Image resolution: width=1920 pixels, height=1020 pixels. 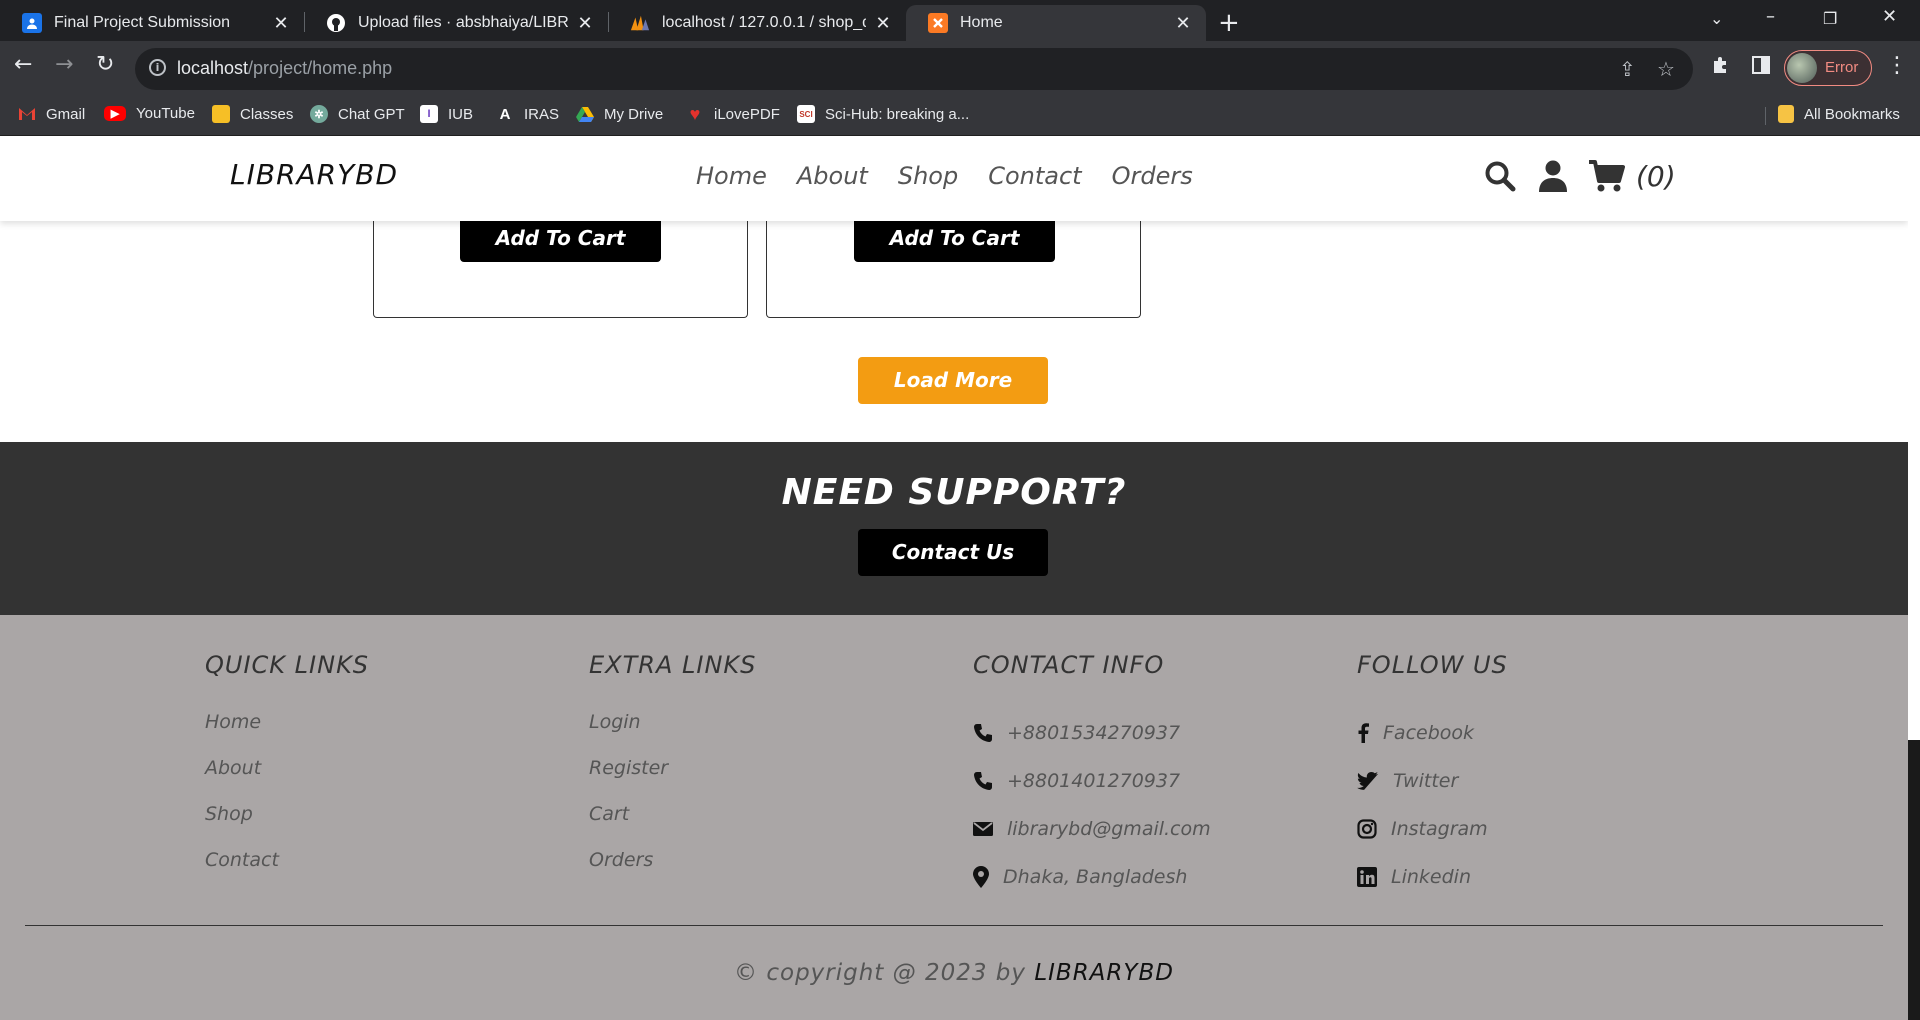 What do you see at coordinates (672, 870) in the screenshot?
I see `footer-link-orders: Orders` at bounding box center [672, 870].